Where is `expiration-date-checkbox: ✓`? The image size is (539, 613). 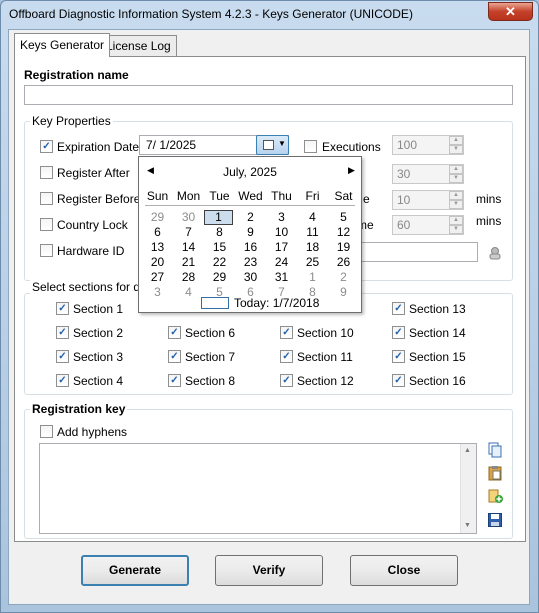 expiration-date-checkbox: ✓ is located at coordinates (46, 146).